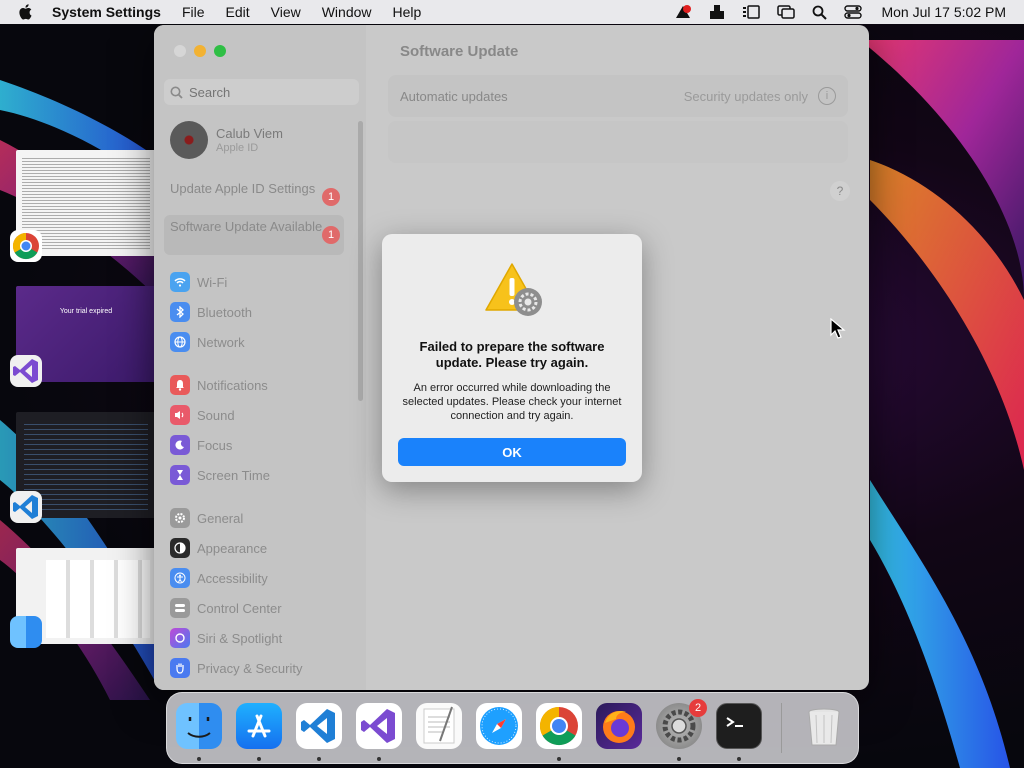  I want to click on sidebar-item-label: Focus, so click(215, 445).